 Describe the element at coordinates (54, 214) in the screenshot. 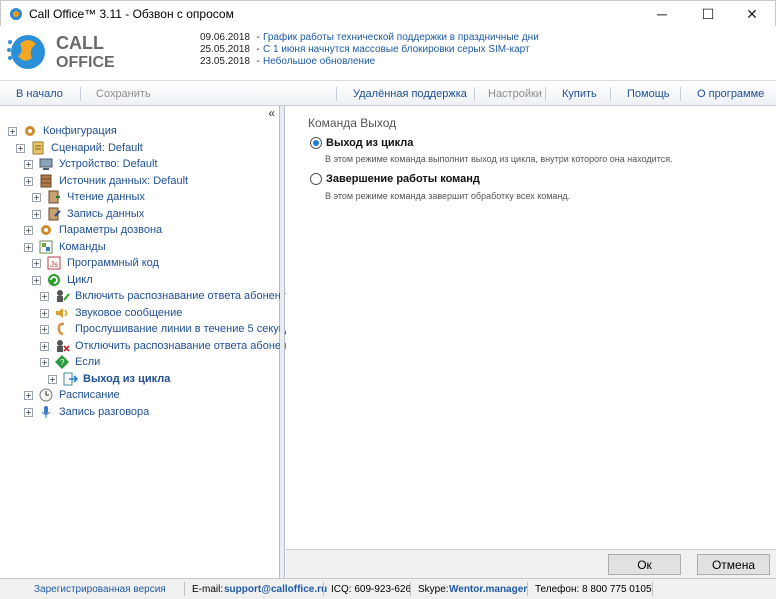

I see `write-data-icon` at that location.